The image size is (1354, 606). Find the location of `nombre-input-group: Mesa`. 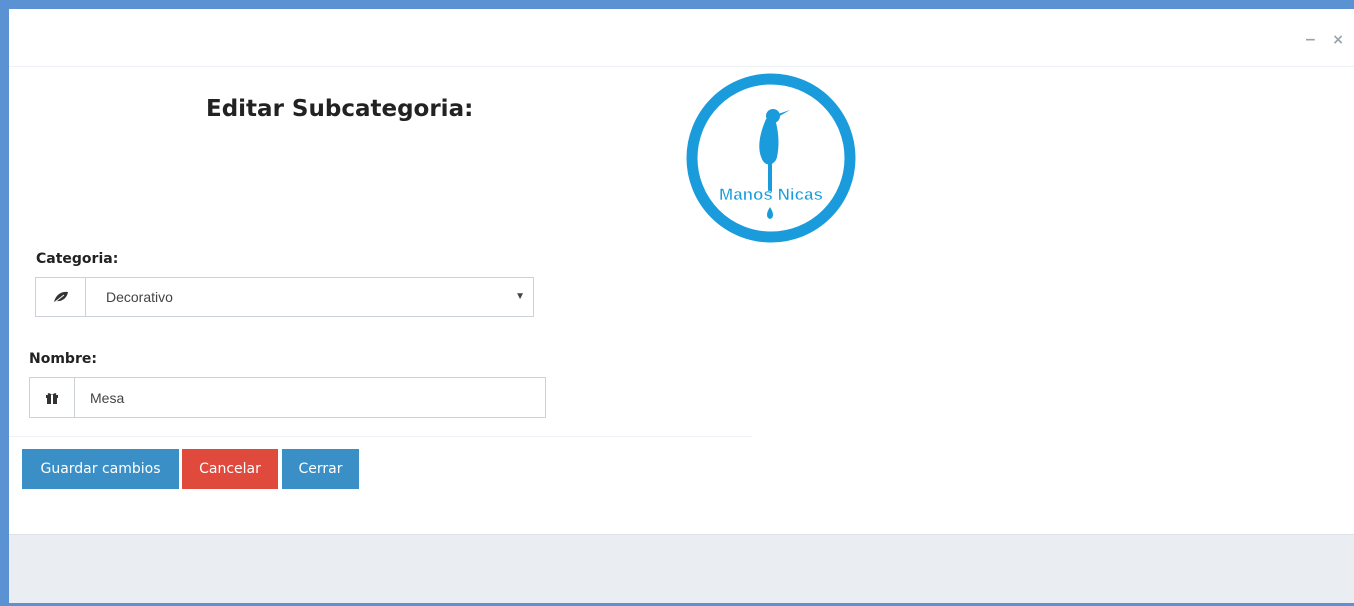

nombre-input-group: Mesa is located at coordinates (287, 397).